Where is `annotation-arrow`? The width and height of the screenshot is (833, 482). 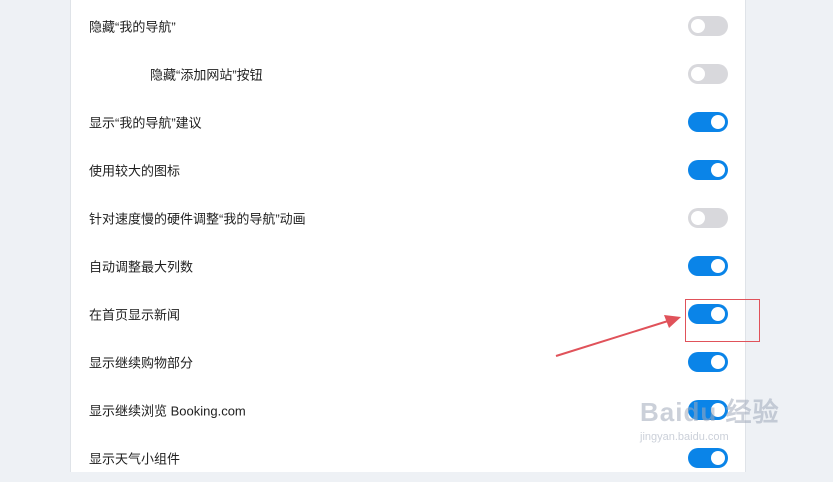
annotation-arrow is located at coordinates (618, 336).